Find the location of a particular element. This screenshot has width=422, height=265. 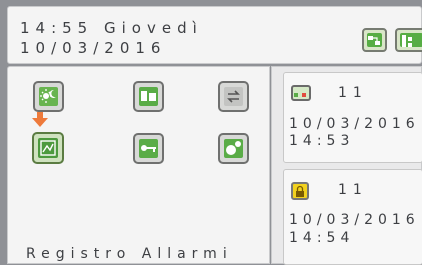

screen-icon is located at coordinates (148, 96).